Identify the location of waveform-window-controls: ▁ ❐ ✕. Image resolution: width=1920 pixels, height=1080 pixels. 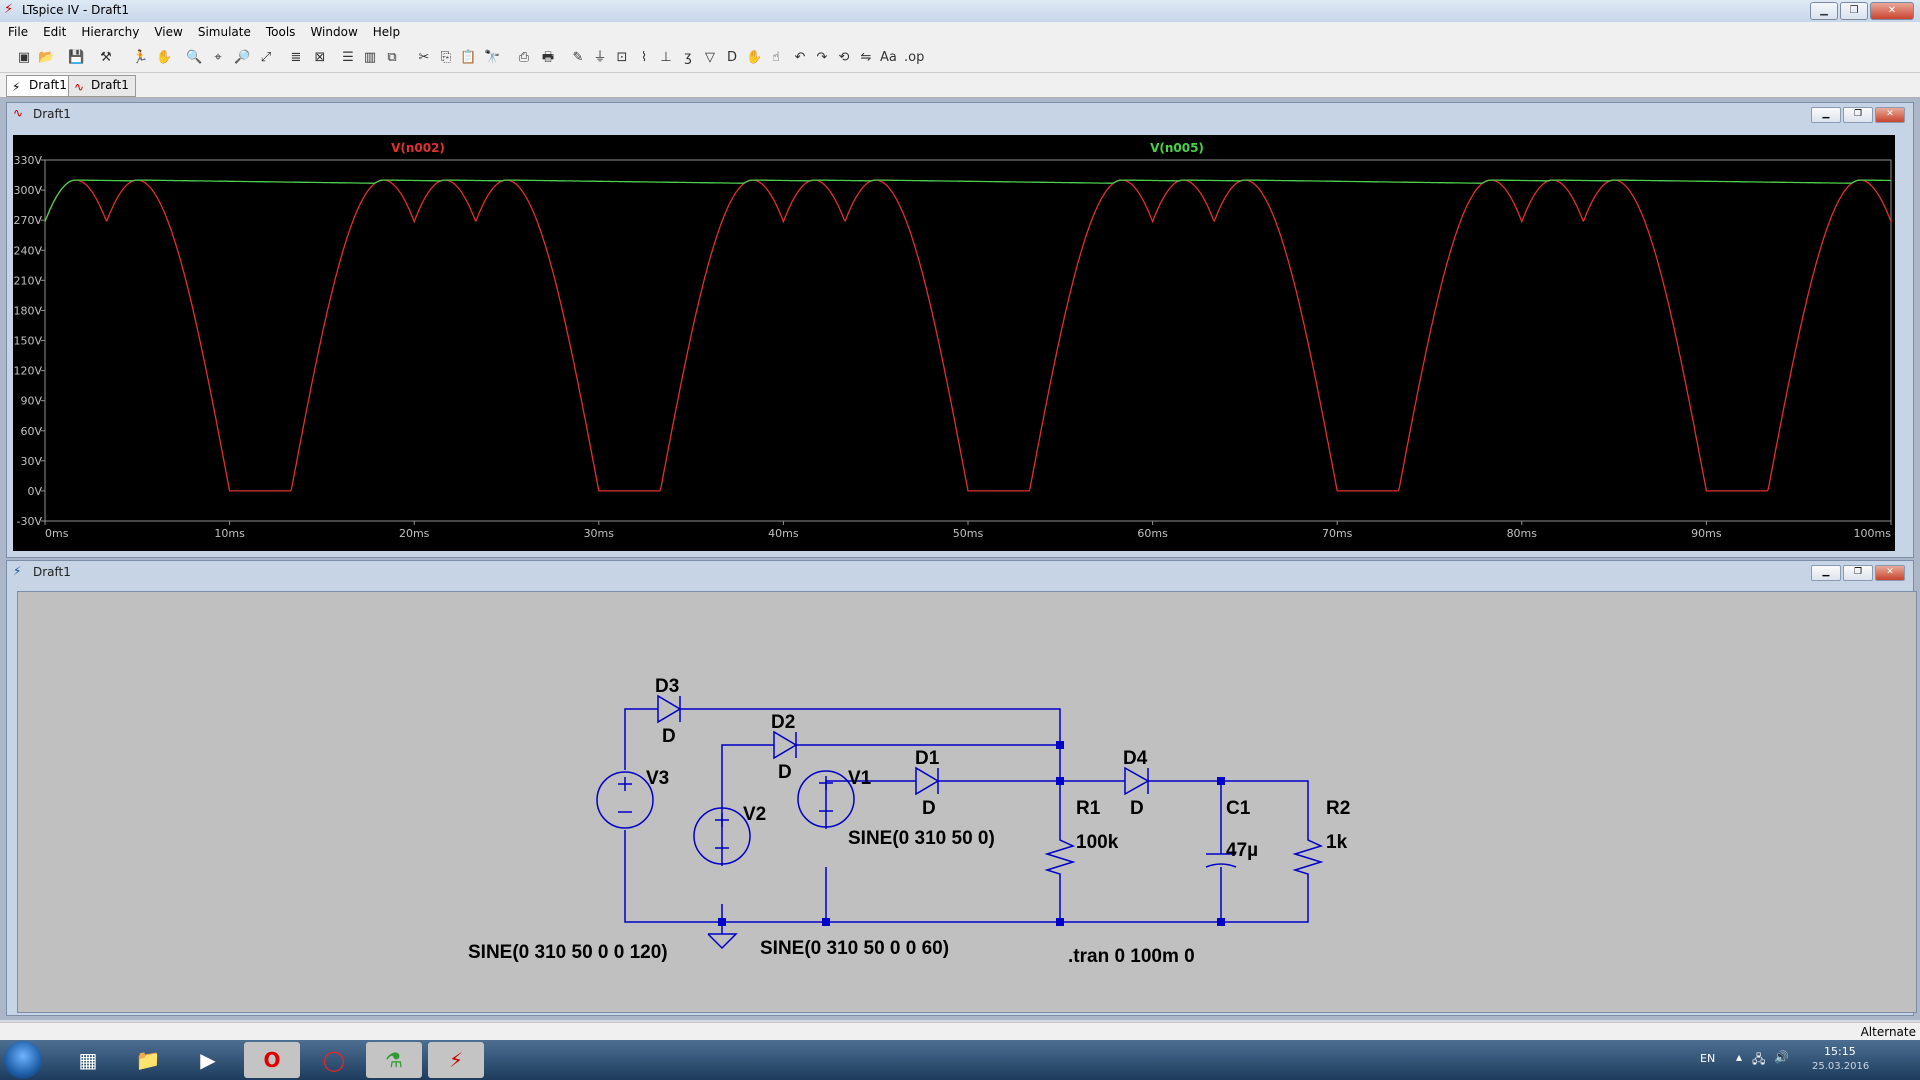
(1858, 115).